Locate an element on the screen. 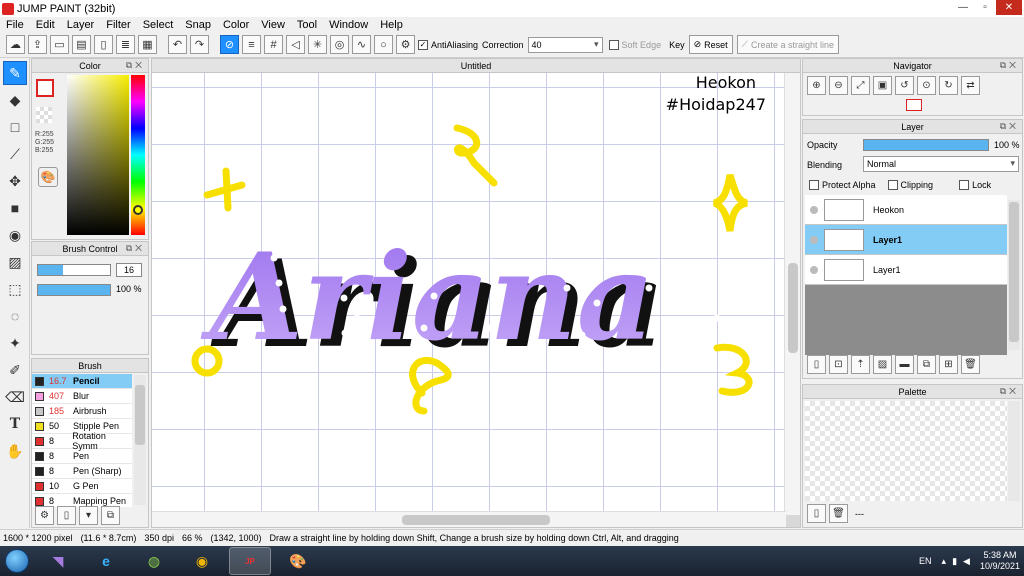  zoom-out-icon: ⊖ is located at coordinates (838, 85).